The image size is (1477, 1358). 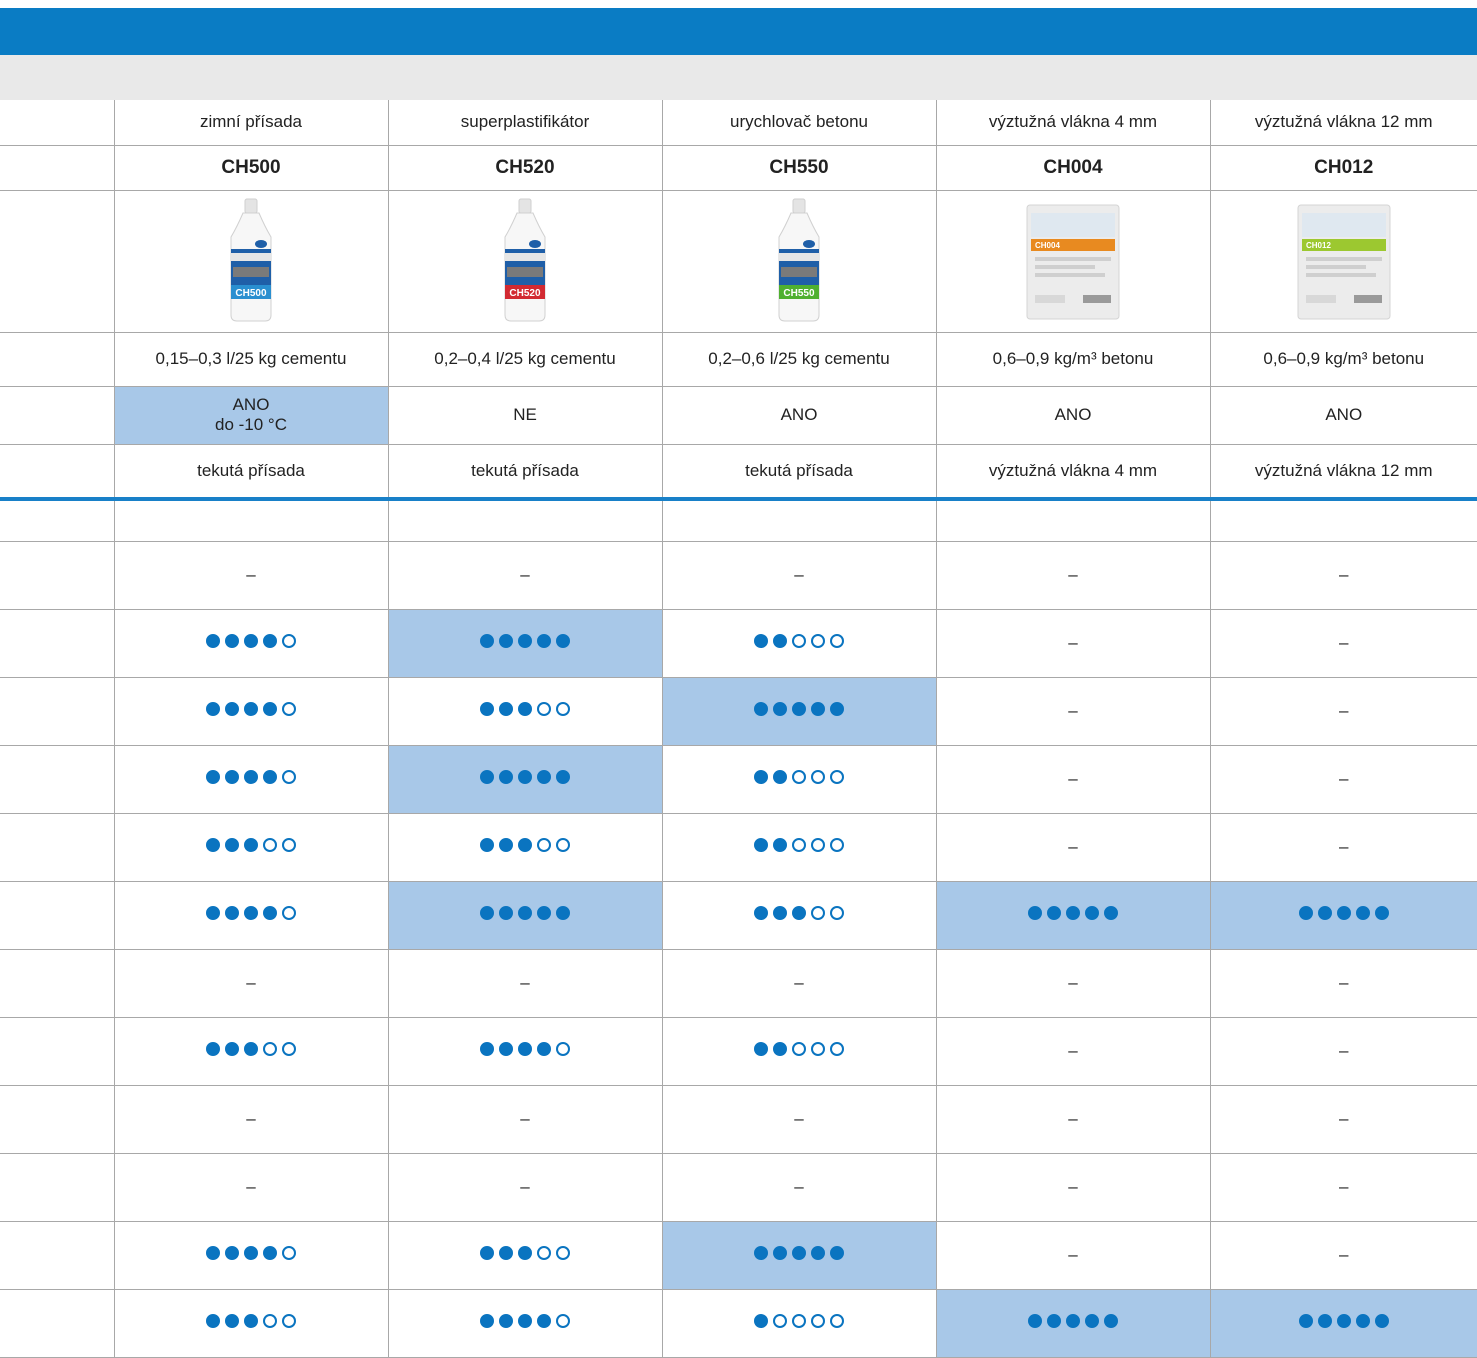 I want to click on fiber-bag-icon: CH012, so click(x=1344, y=262).